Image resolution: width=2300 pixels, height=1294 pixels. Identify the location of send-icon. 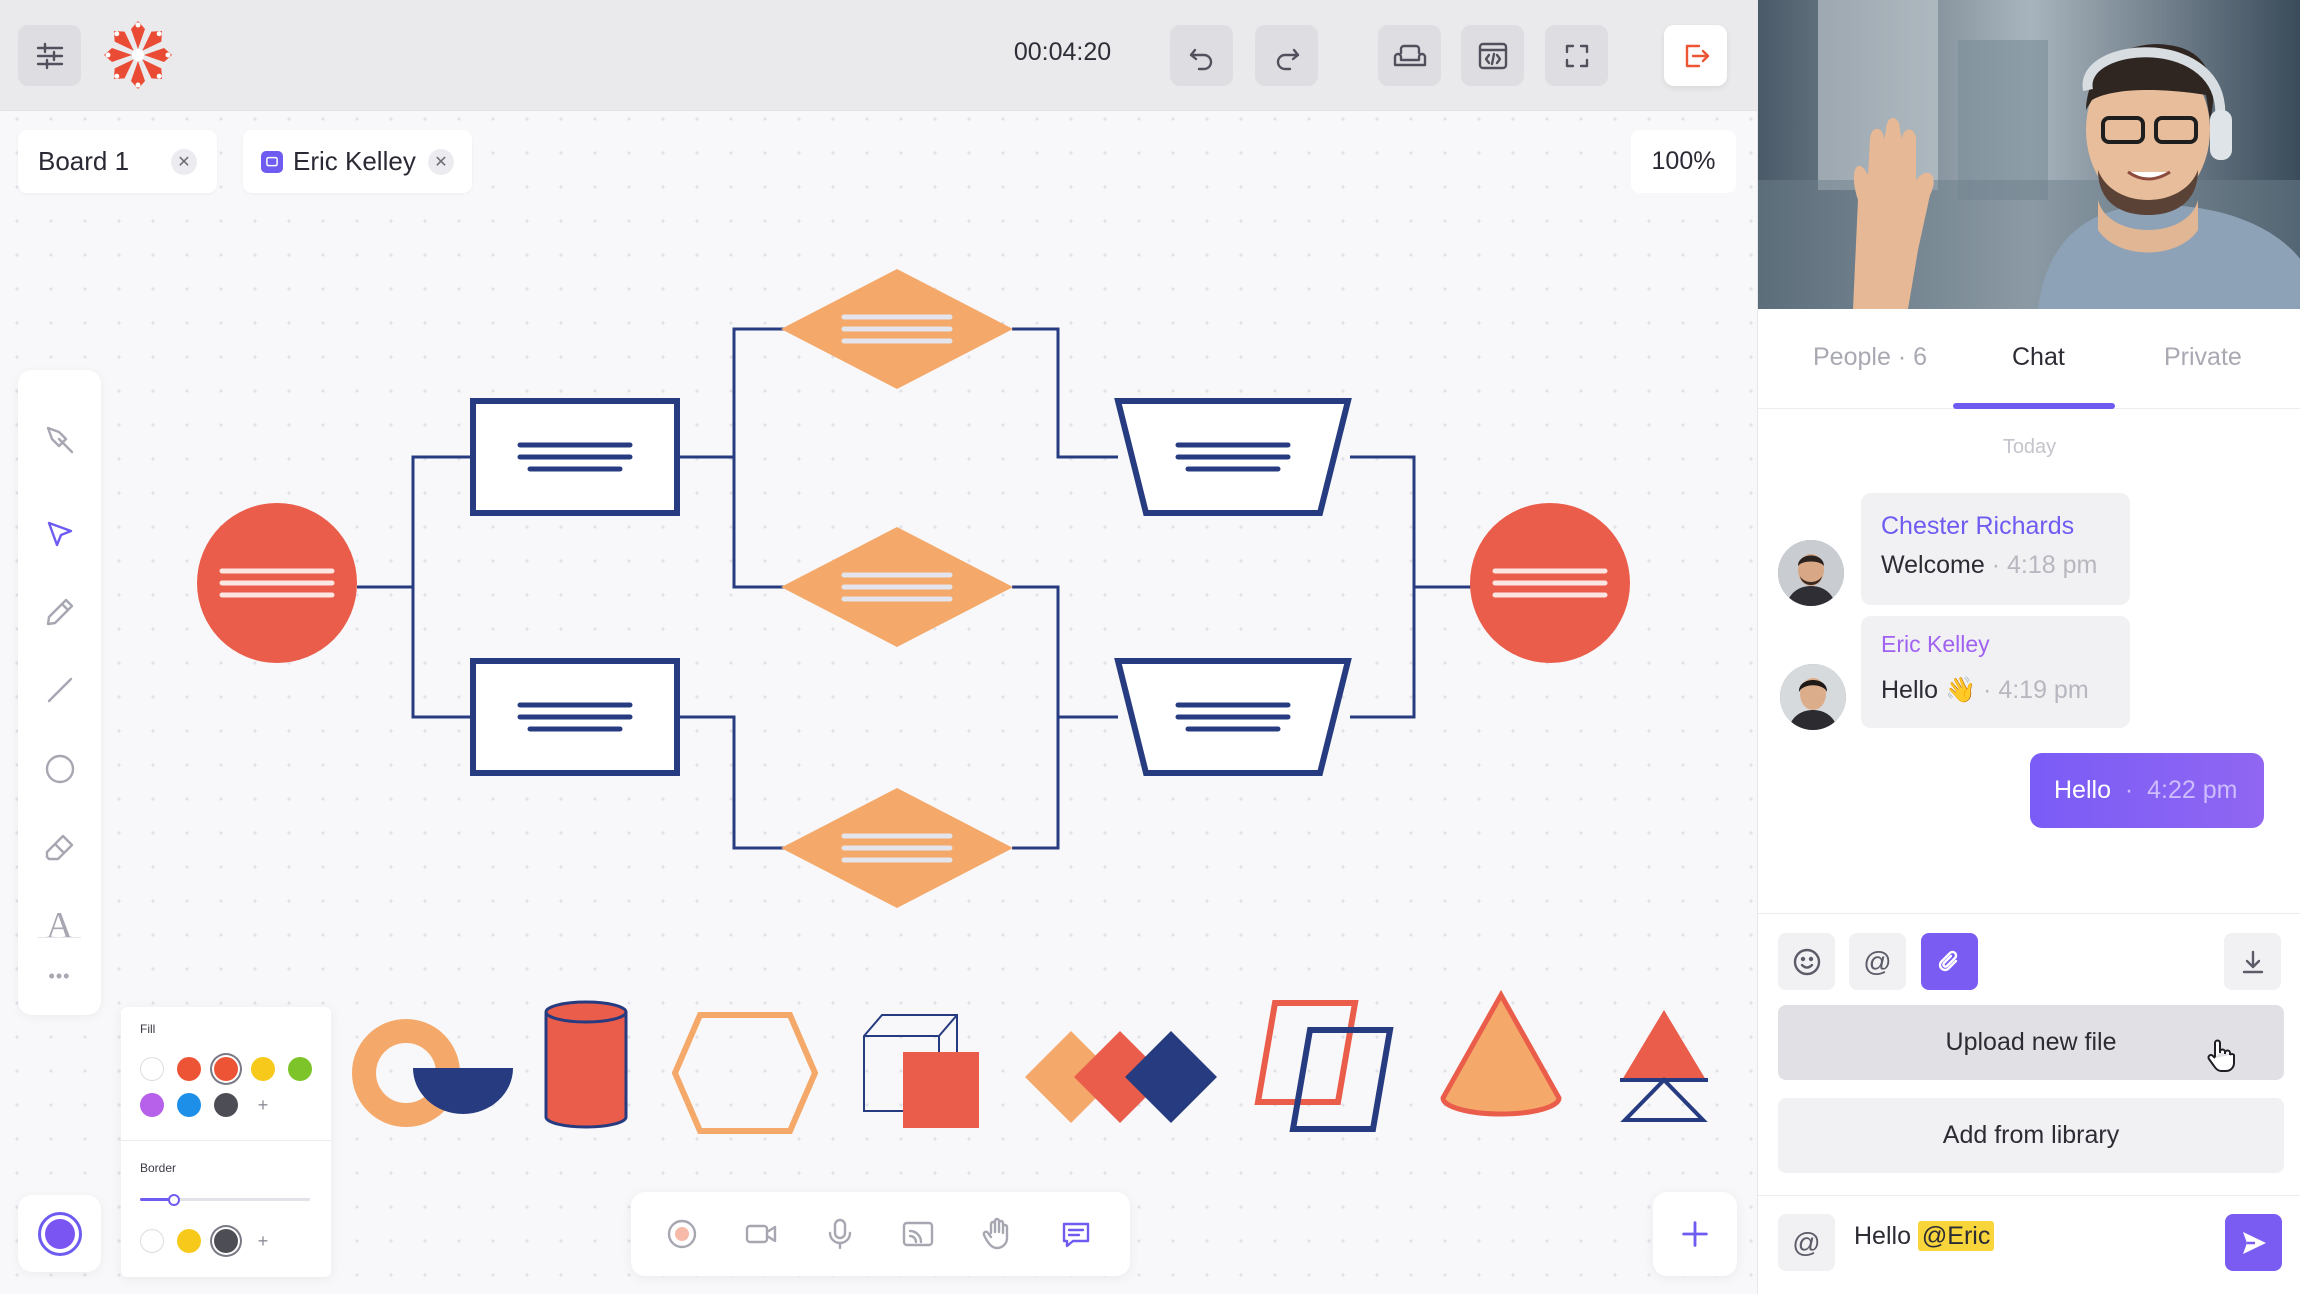
(2254, 1242).